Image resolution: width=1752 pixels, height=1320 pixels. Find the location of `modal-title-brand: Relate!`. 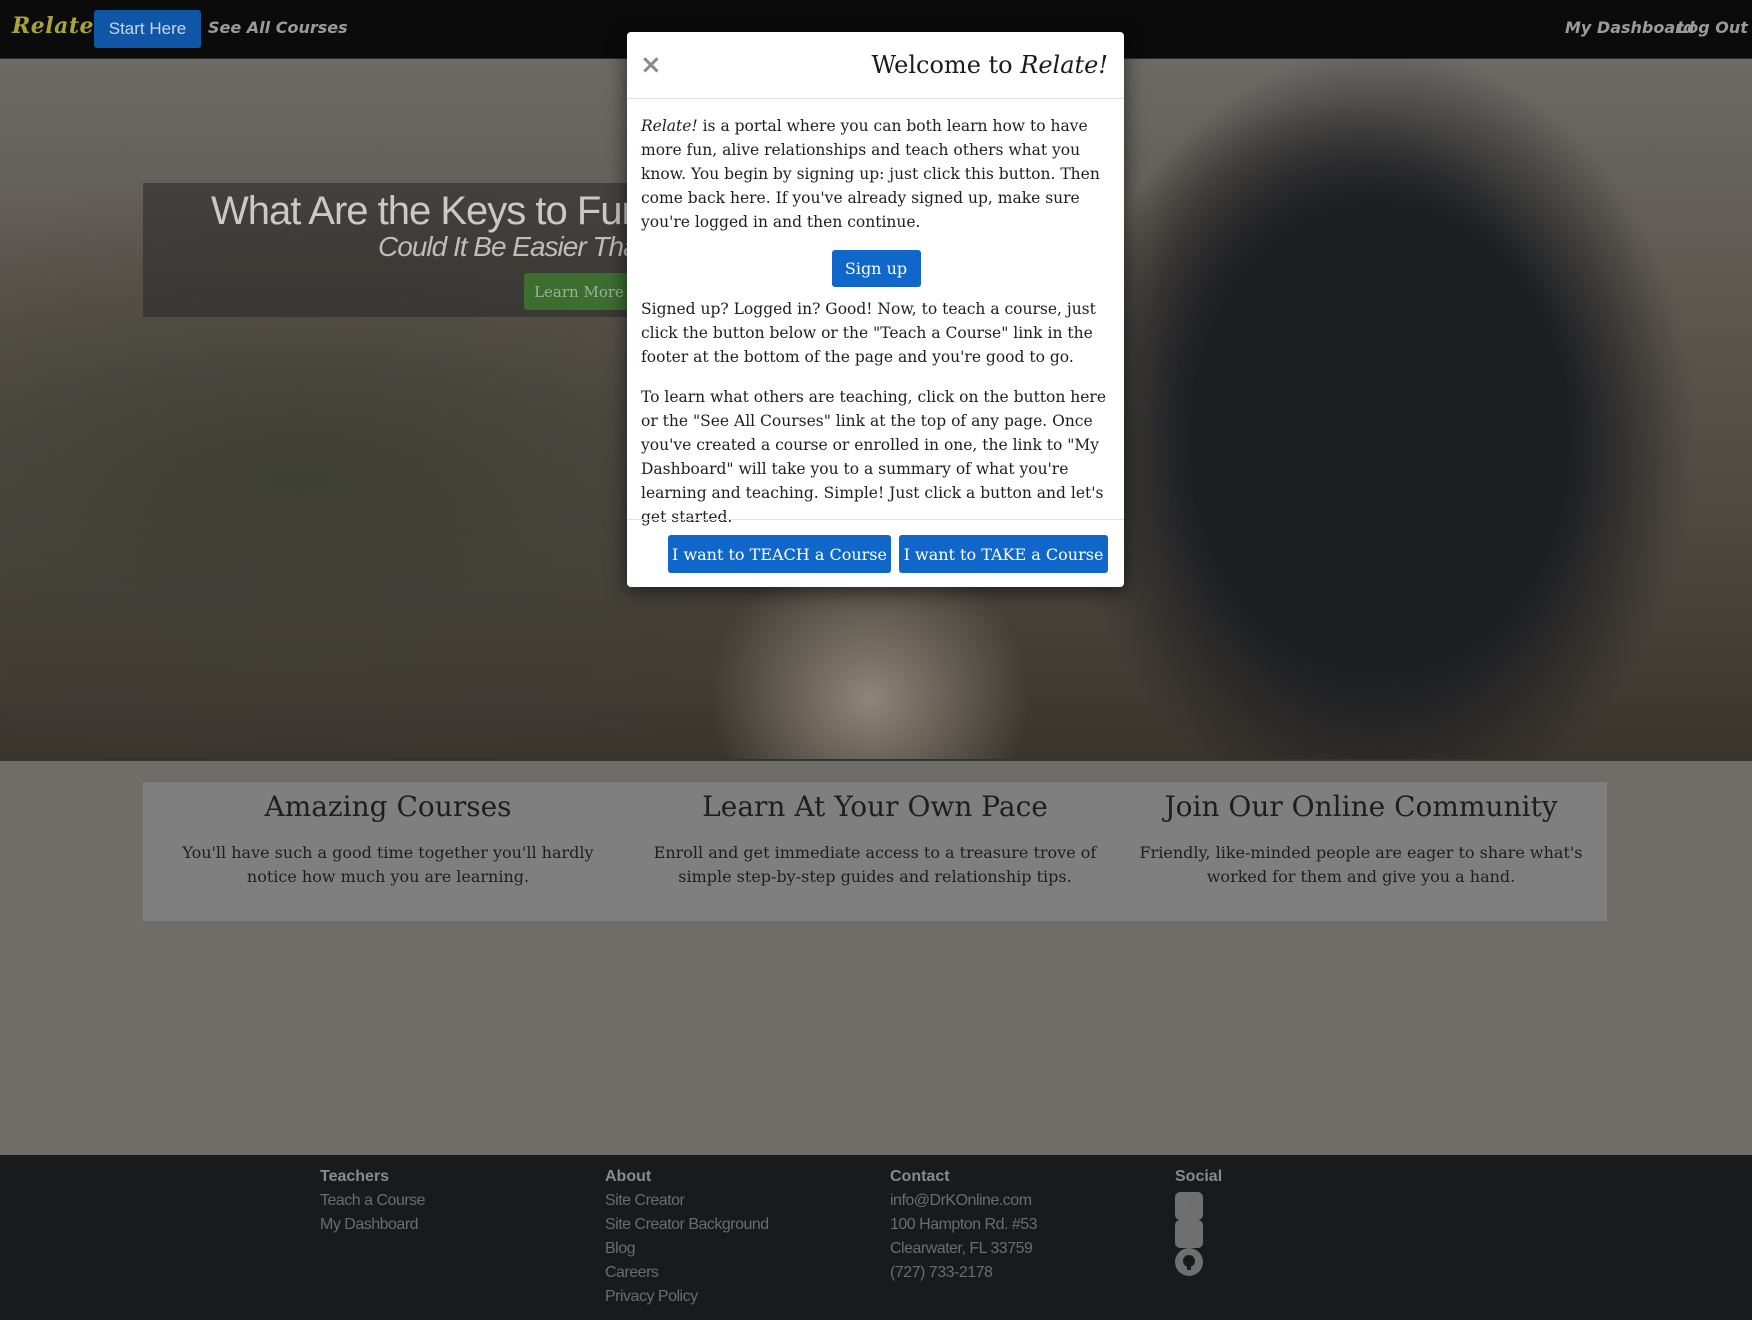

modal-title-brand: Relate! is located at coordinates (1064, 65).